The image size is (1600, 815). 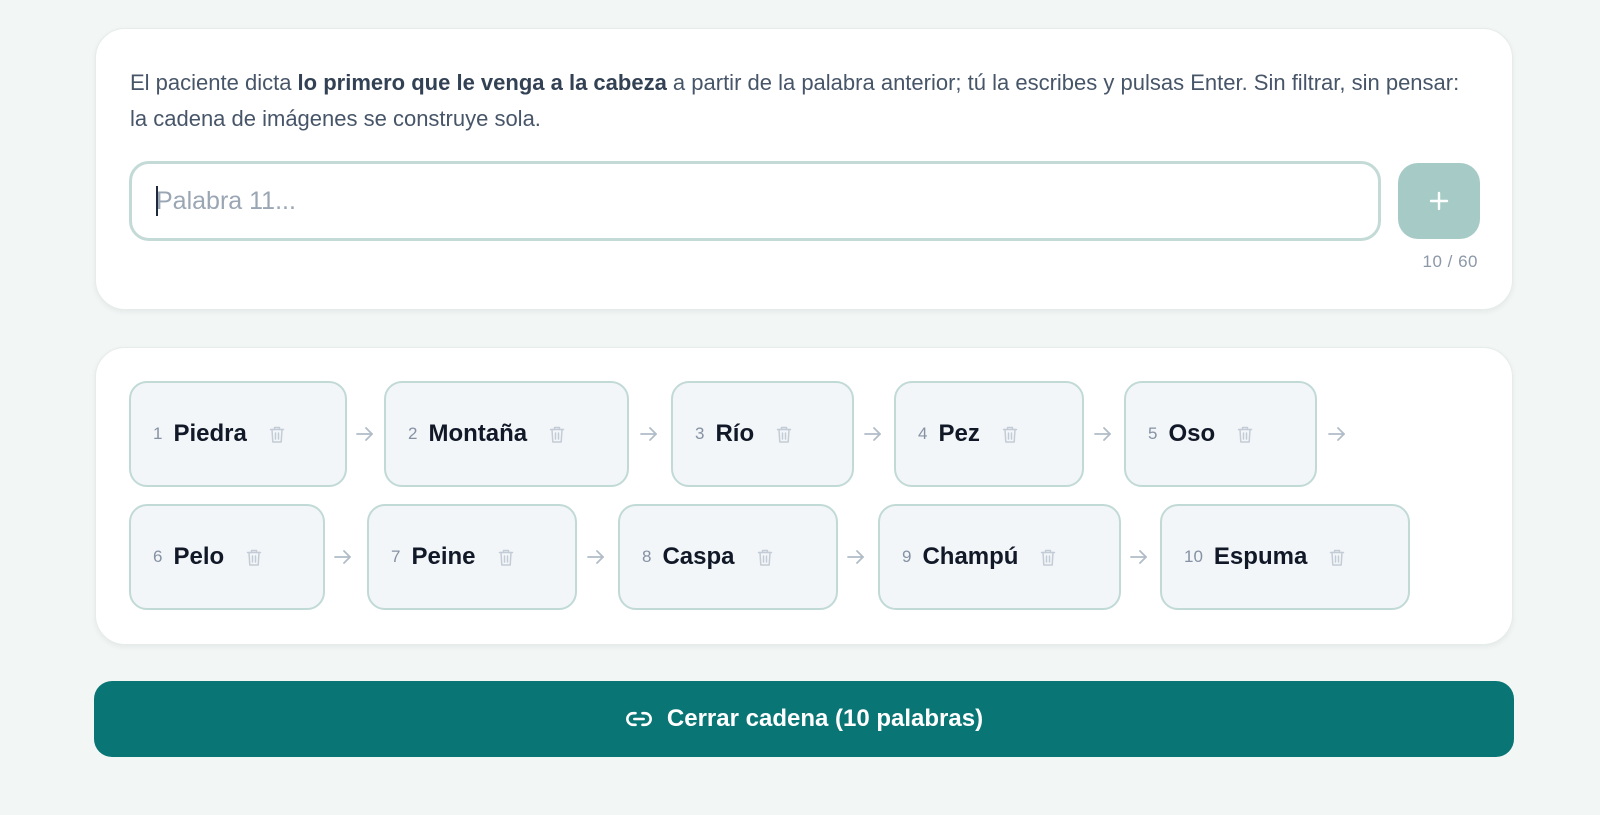 What do you see at coordinates (1220, 434) in the screenshot?
I see `word-chip: 5 Oso` at bounding box center [1220, 434].